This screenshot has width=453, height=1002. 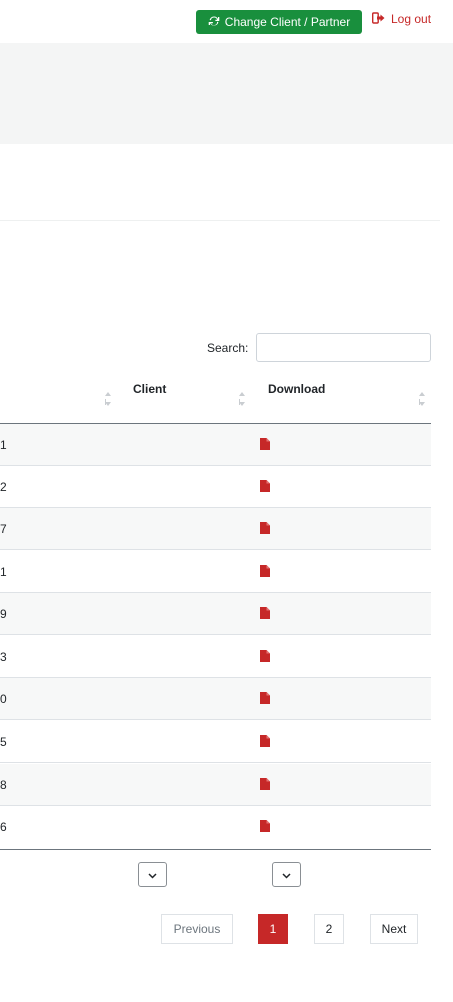 I want to click on client-filter-select, so click(x=152, y=874).